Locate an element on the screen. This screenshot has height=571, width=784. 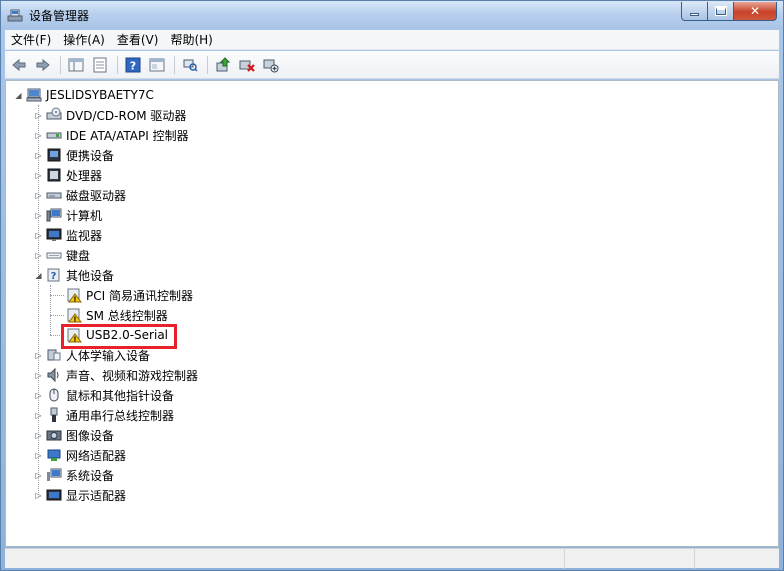
tree-item-label: 磁盘驱动器 is located at coordinates (96, 195).